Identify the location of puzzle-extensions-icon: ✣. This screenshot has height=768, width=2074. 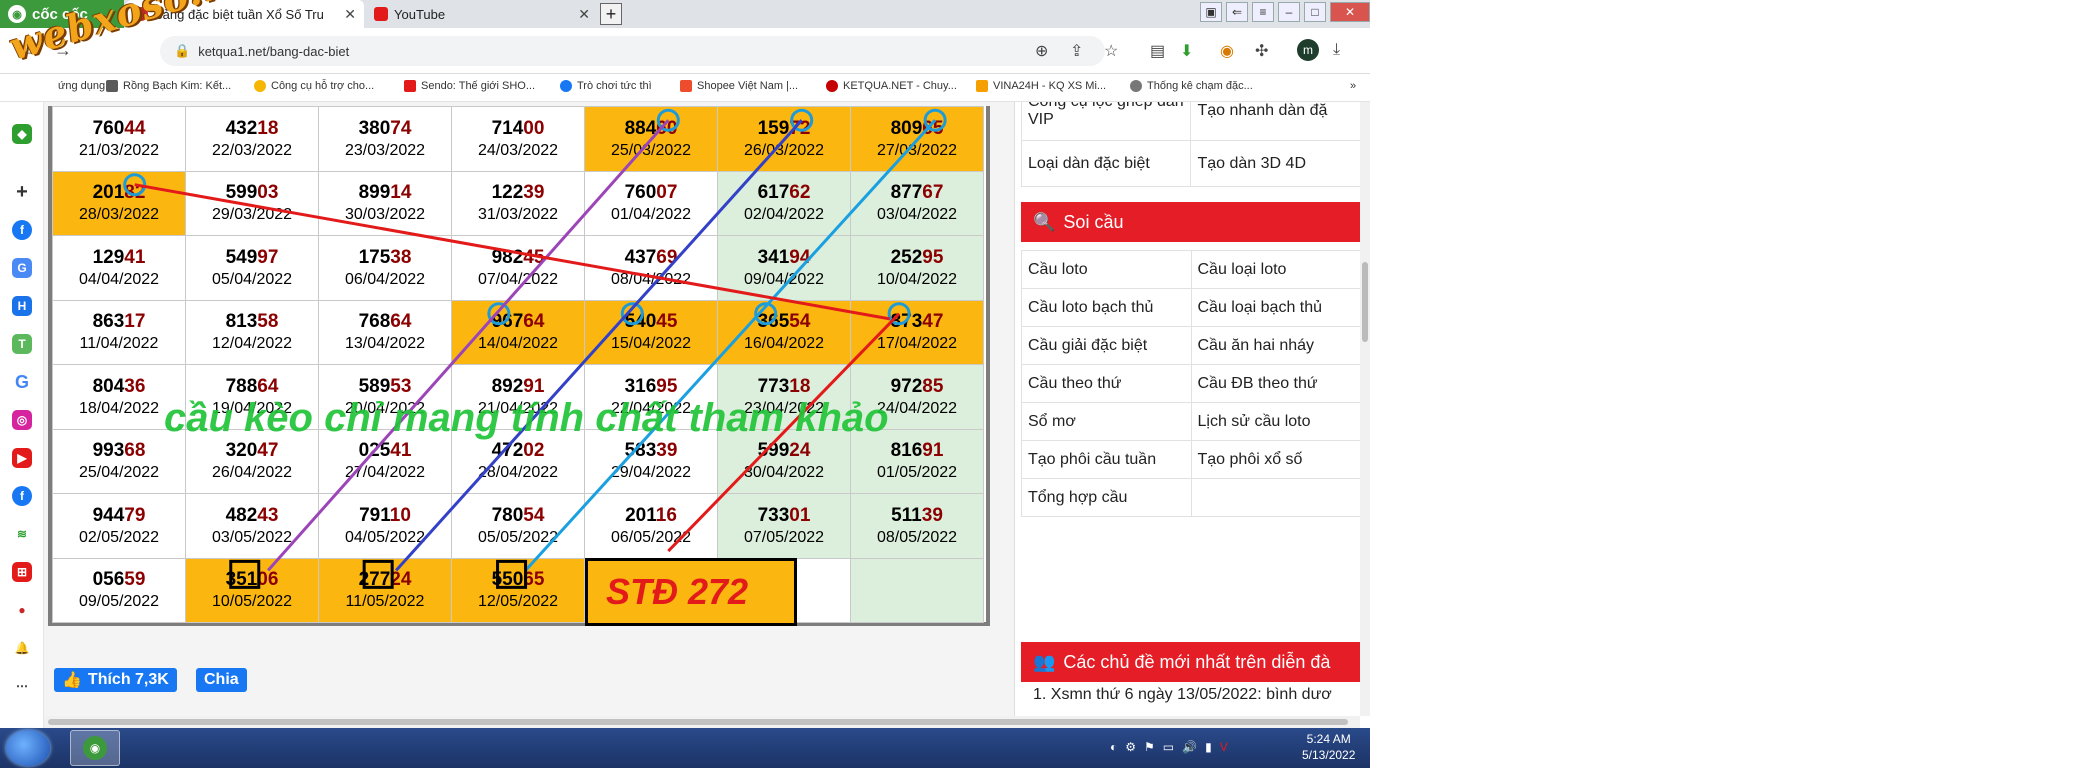
(1261, 51).